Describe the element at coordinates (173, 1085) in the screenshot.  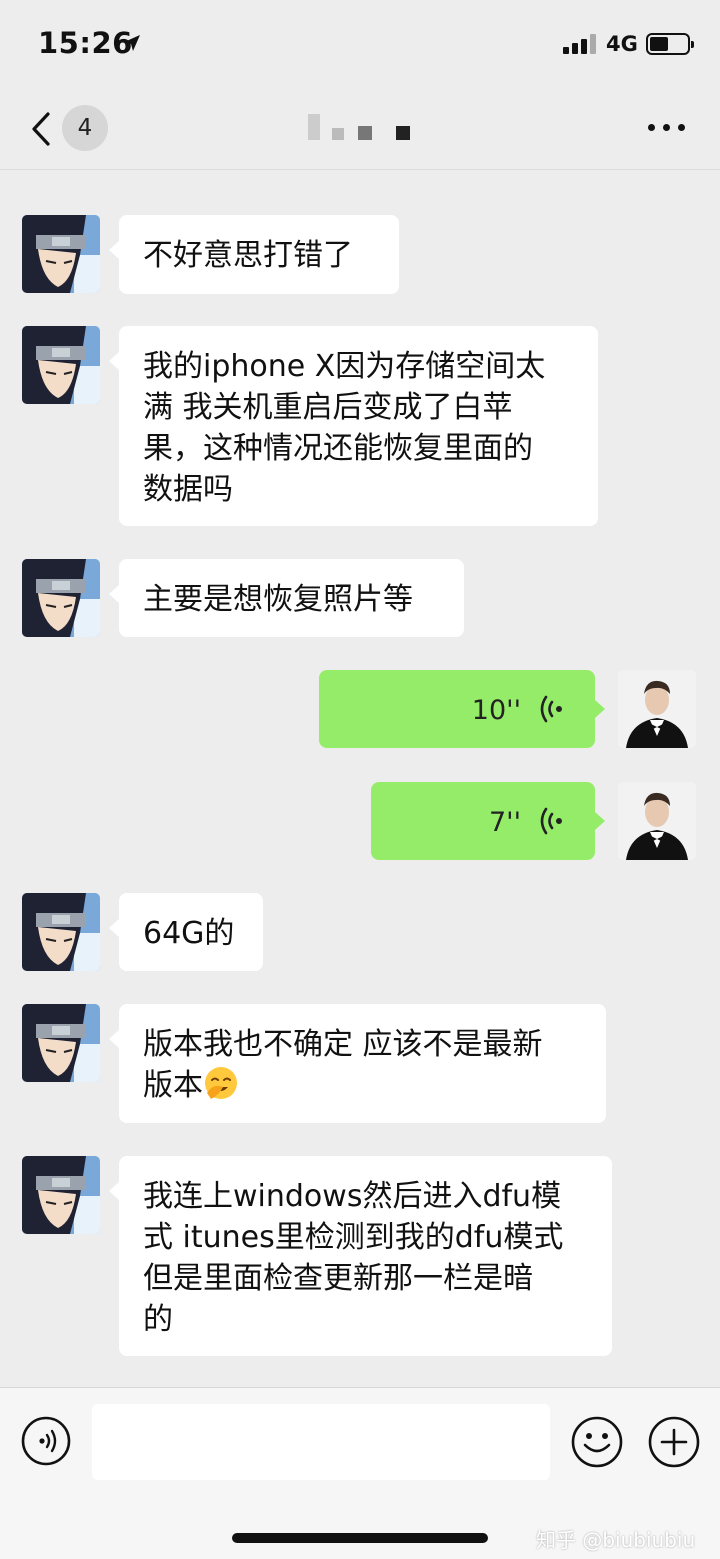
I see `message-line: 版本` at that location.